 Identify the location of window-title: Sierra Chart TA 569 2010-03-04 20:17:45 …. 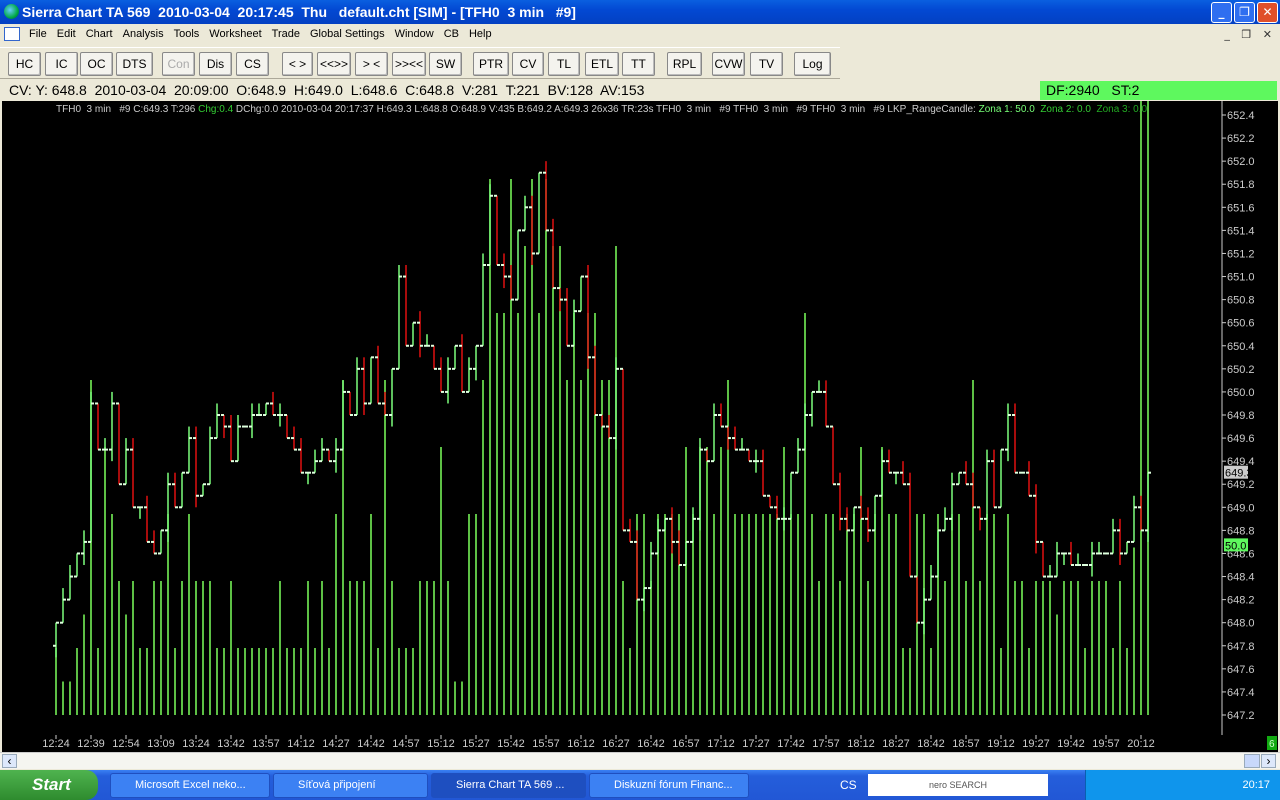
(299, 12).